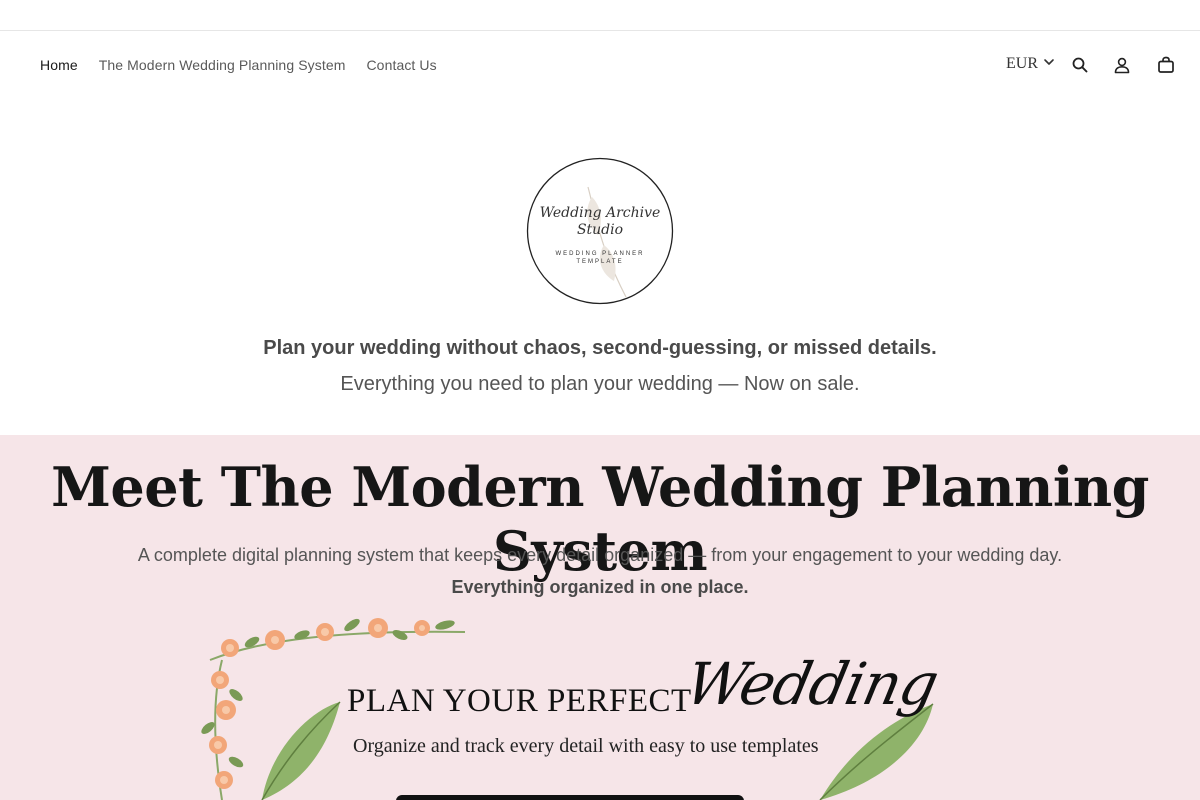 This screenshot has height=800, width=1200. I want to click on currency-selector: EUR, so click(1030, 64).